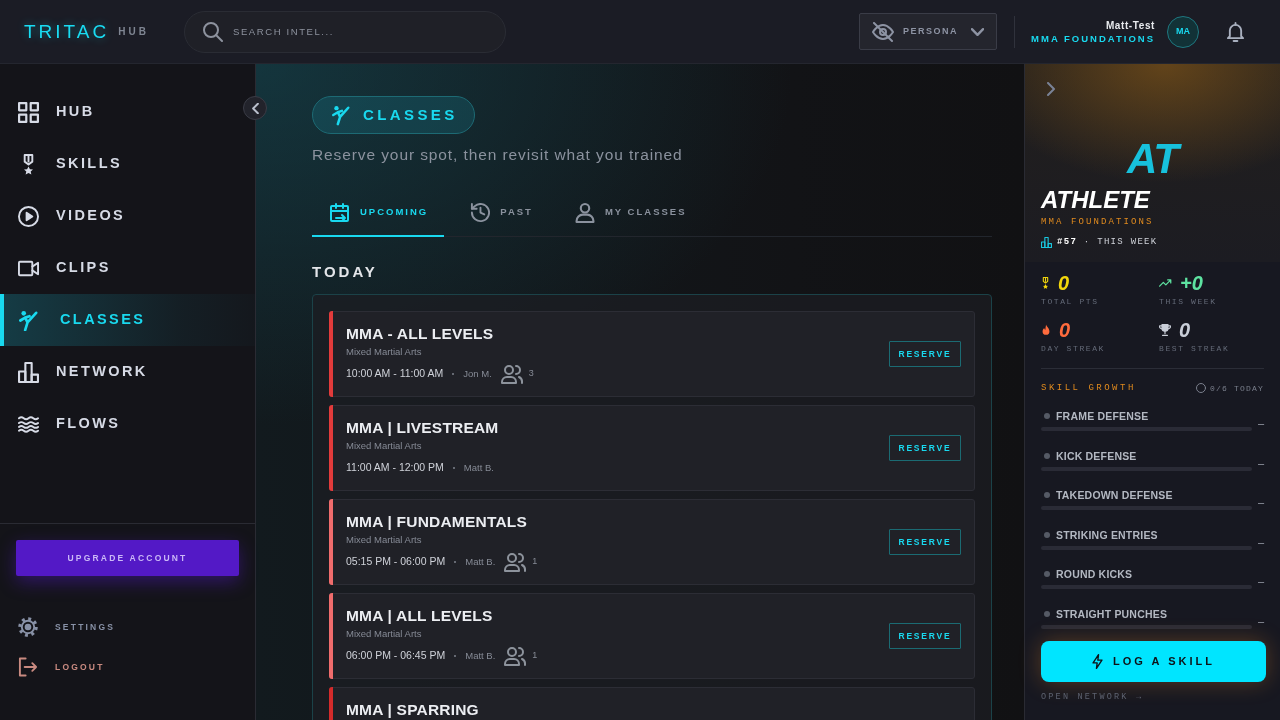 This screenshot has width=1280, height=720. What do you see at coordinates (1188, 301) in the screenshot?
I see `stat-label: THIS WEEK` at bounding box center [1188, 301].